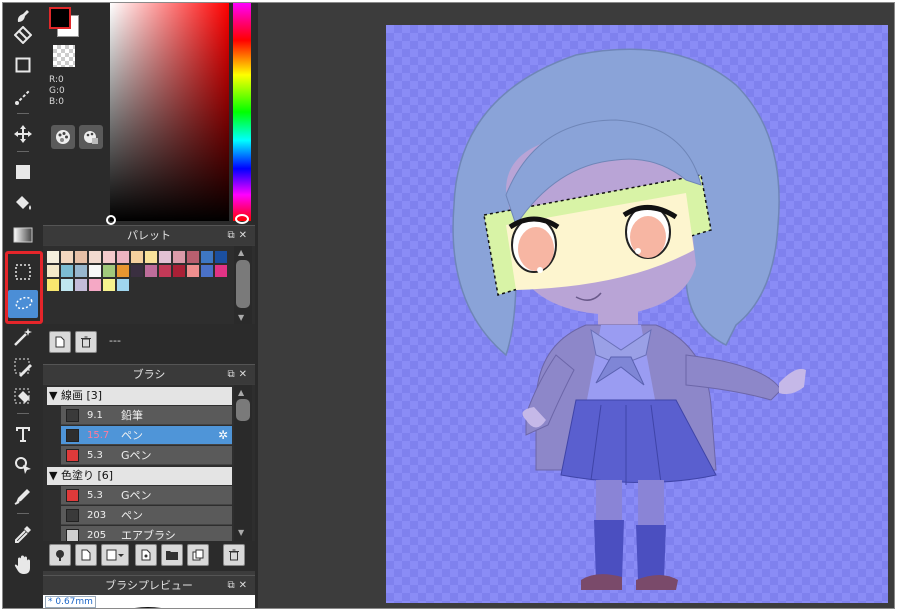  What do you see at coordinates (86, 555) in the screenshot?
I see `new-brush-button` at bounding box center [86, 555].